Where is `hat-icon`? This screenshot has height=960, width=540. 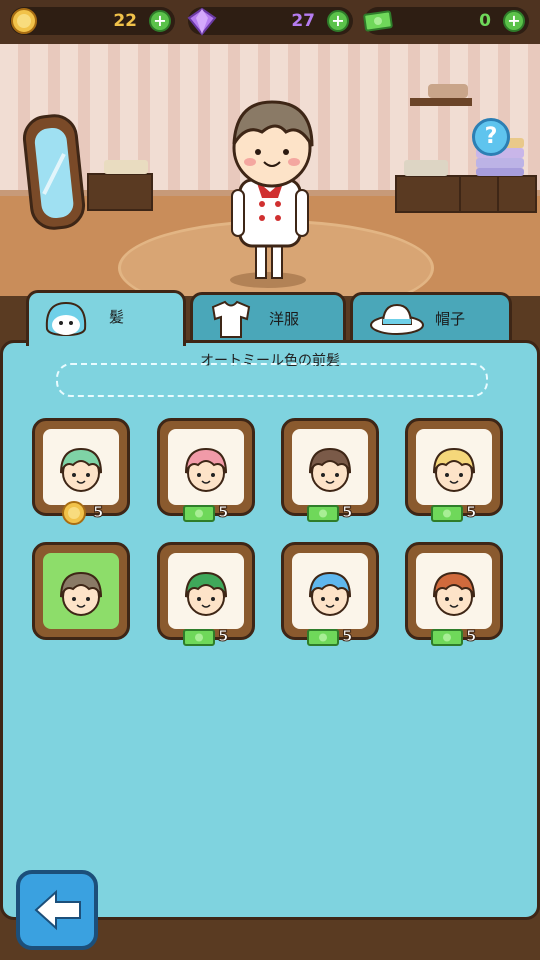
hat-icon is located at coordinates (397, 319).